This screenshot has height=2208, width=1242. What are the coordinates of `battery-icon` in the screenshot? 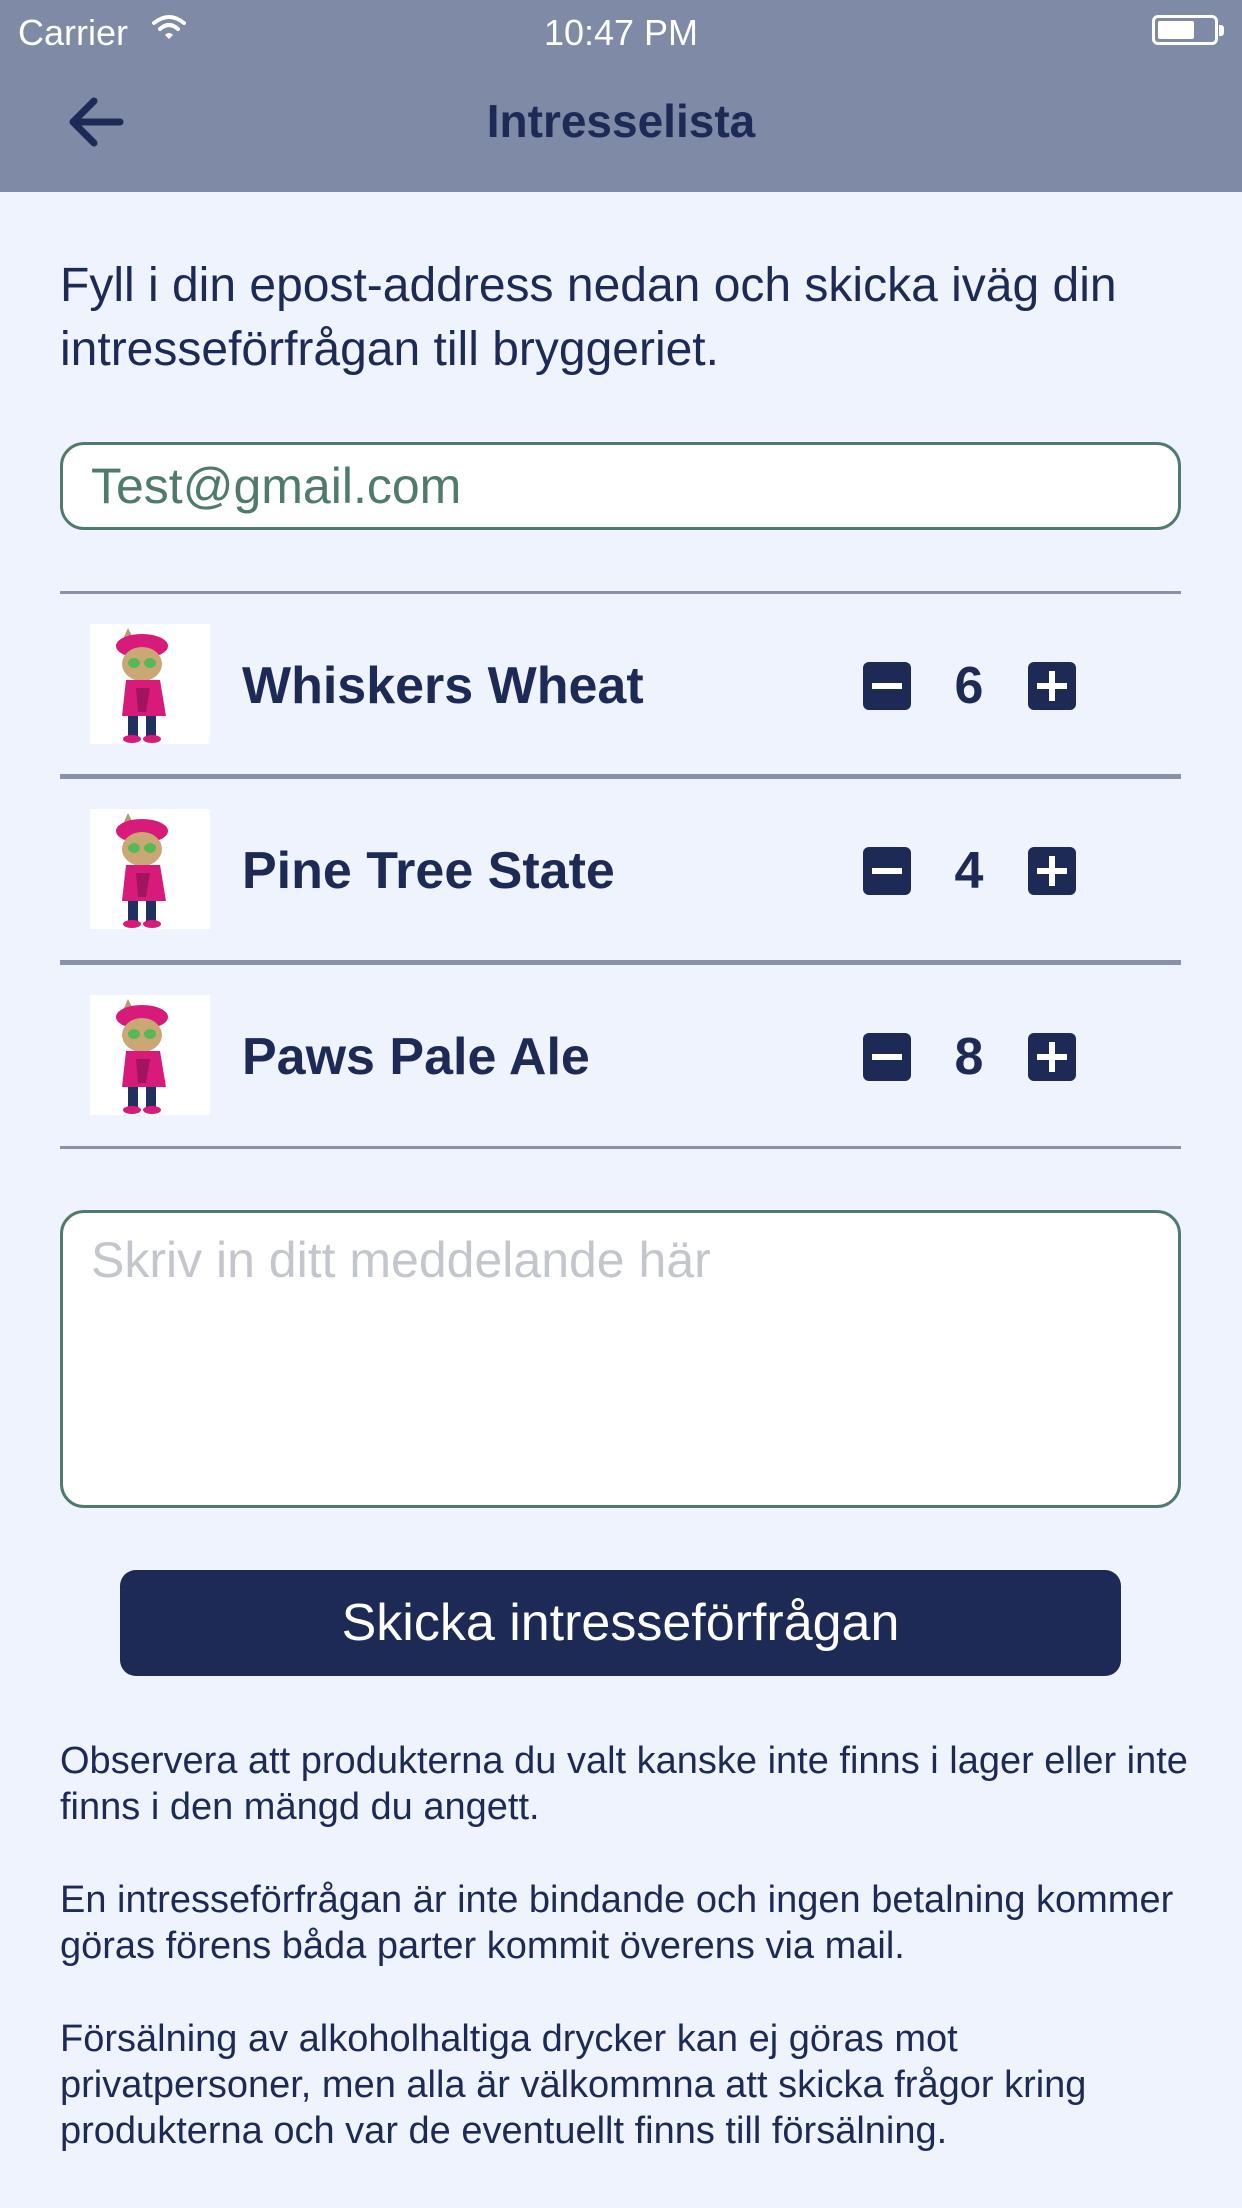 It's located at (1188, 30).